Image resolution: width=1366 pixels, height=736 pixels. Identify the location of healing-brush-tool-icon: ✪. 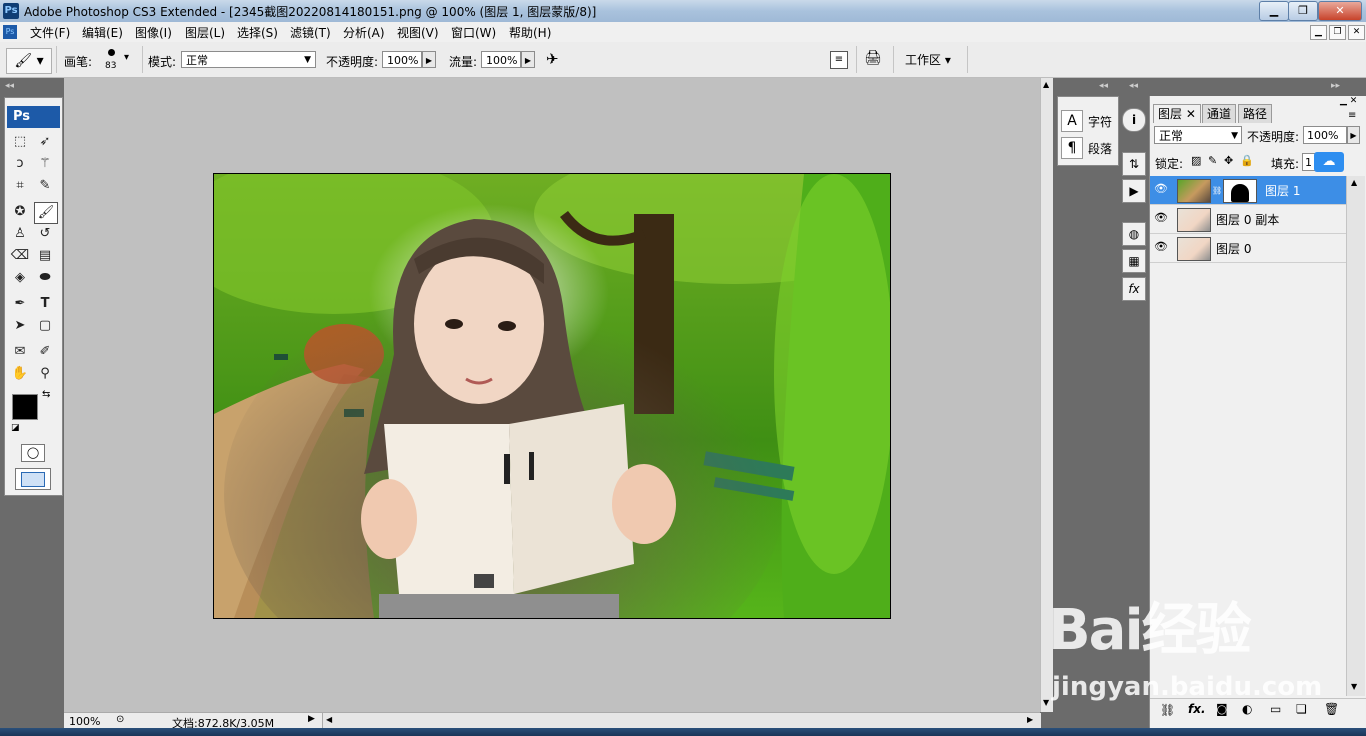
(20, 212).